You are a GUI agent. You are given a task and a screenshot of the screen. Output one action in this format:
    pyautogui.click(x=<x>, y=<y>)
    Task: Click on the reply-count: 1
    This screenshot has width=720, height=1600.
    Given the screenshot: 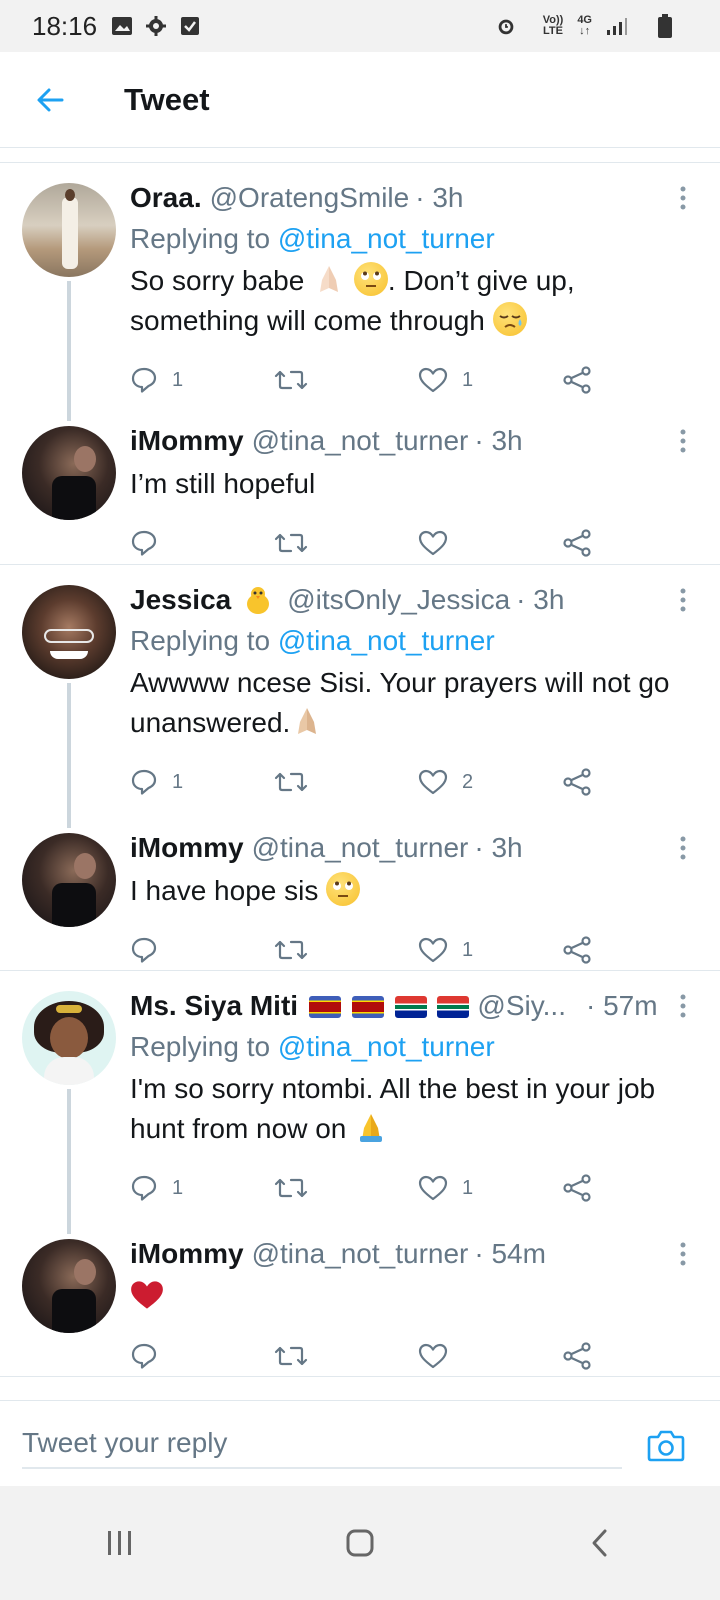 What is the action you would take?
    pyautogui.click(x=178, y=1187)
    